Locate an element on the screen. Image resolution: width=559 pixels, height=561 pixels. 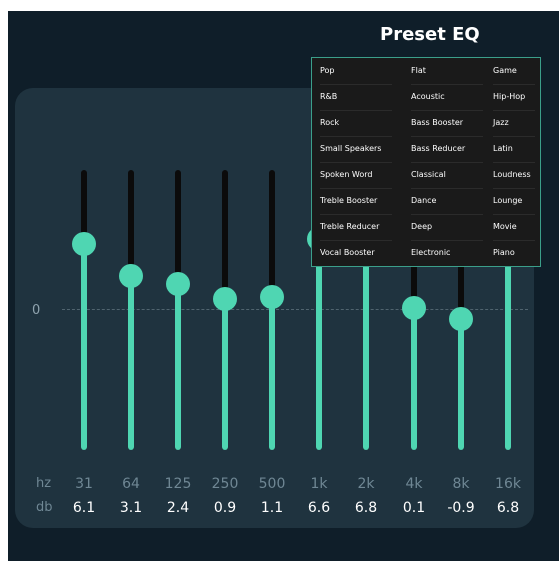
preset-item-treble-booster: Treble Booster is located at coordinates (356, 201).